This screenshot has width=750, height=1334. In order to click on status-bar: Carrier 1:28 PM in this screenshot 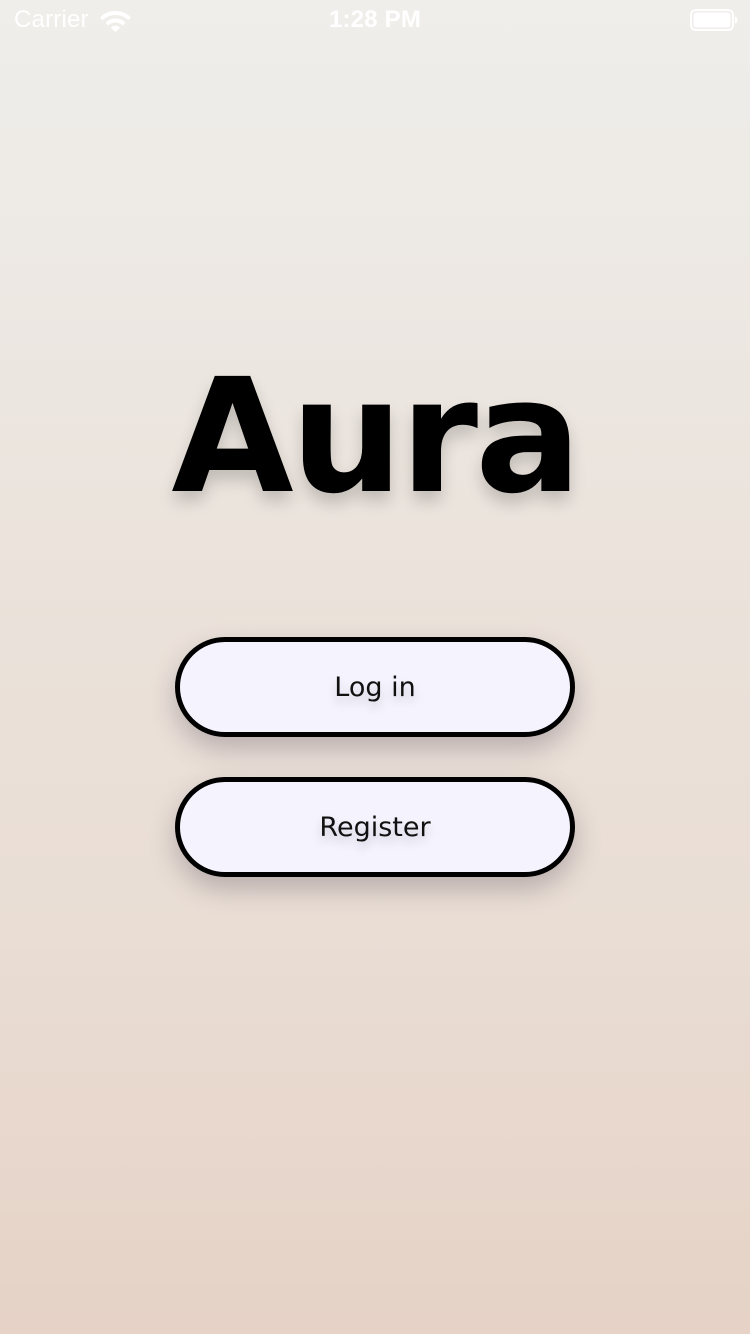, I will do `click(375, 20)`.